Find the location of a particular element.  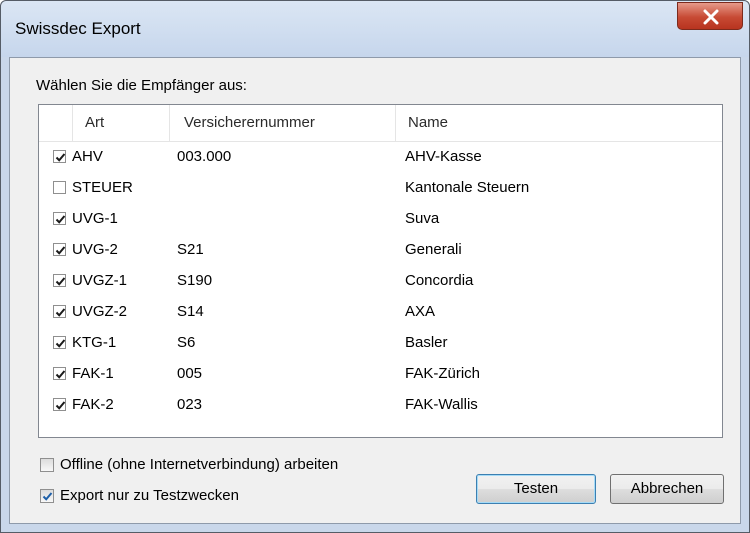

window-title: Swissdec Export is located at coordinates (78, 28).